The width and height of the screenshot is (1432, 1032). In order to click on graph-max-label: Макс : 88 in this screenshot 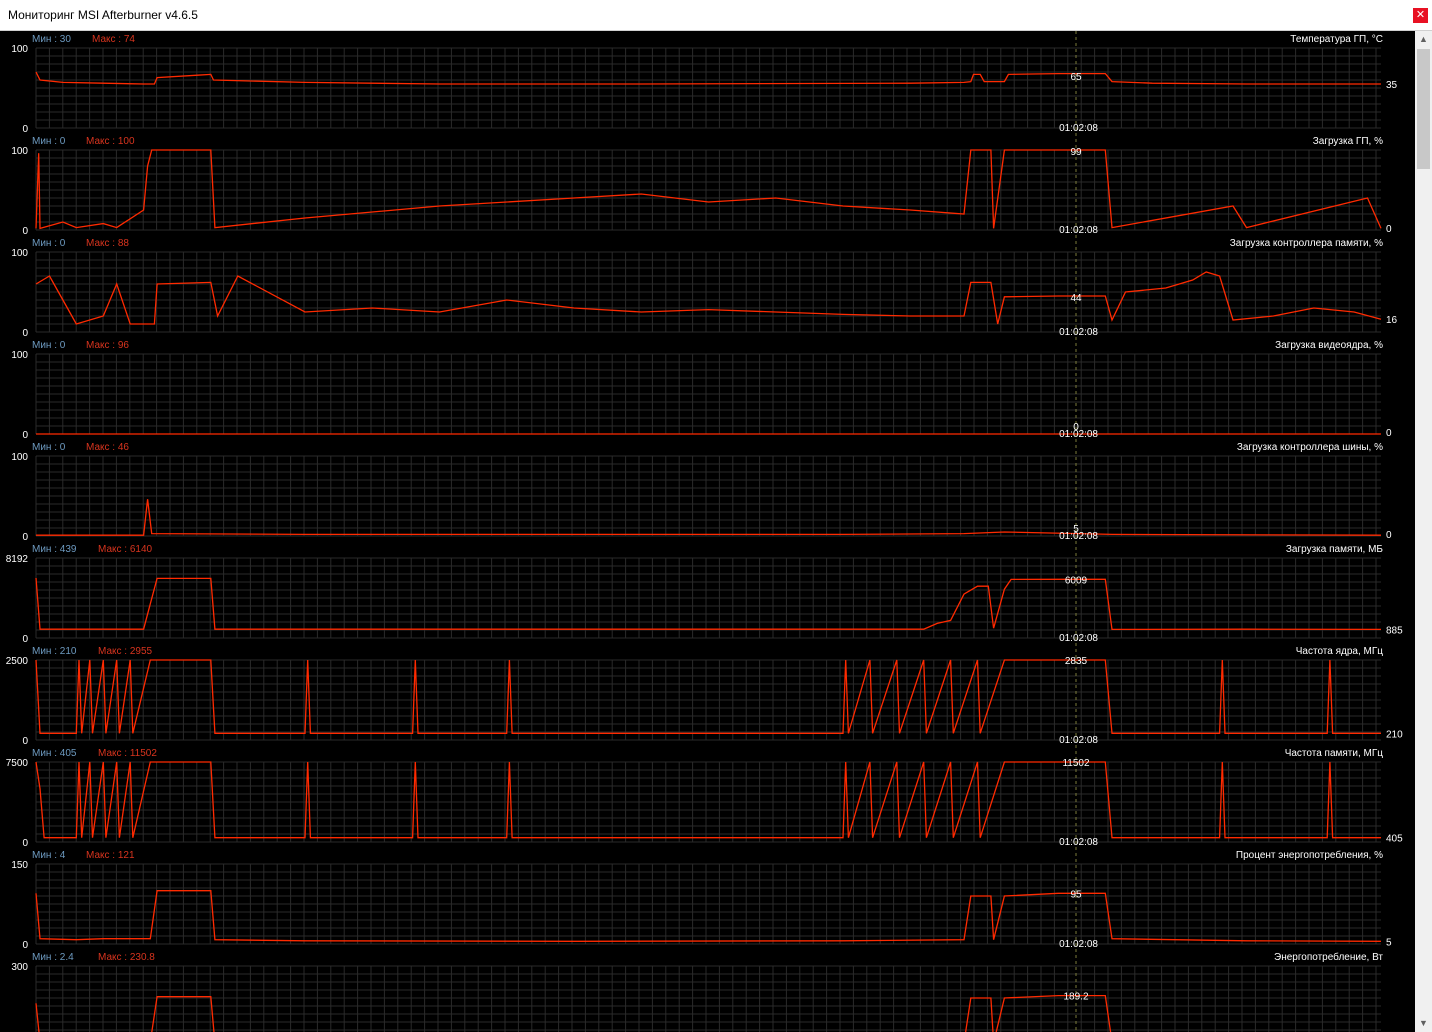, I will do `click(107, 243)`.